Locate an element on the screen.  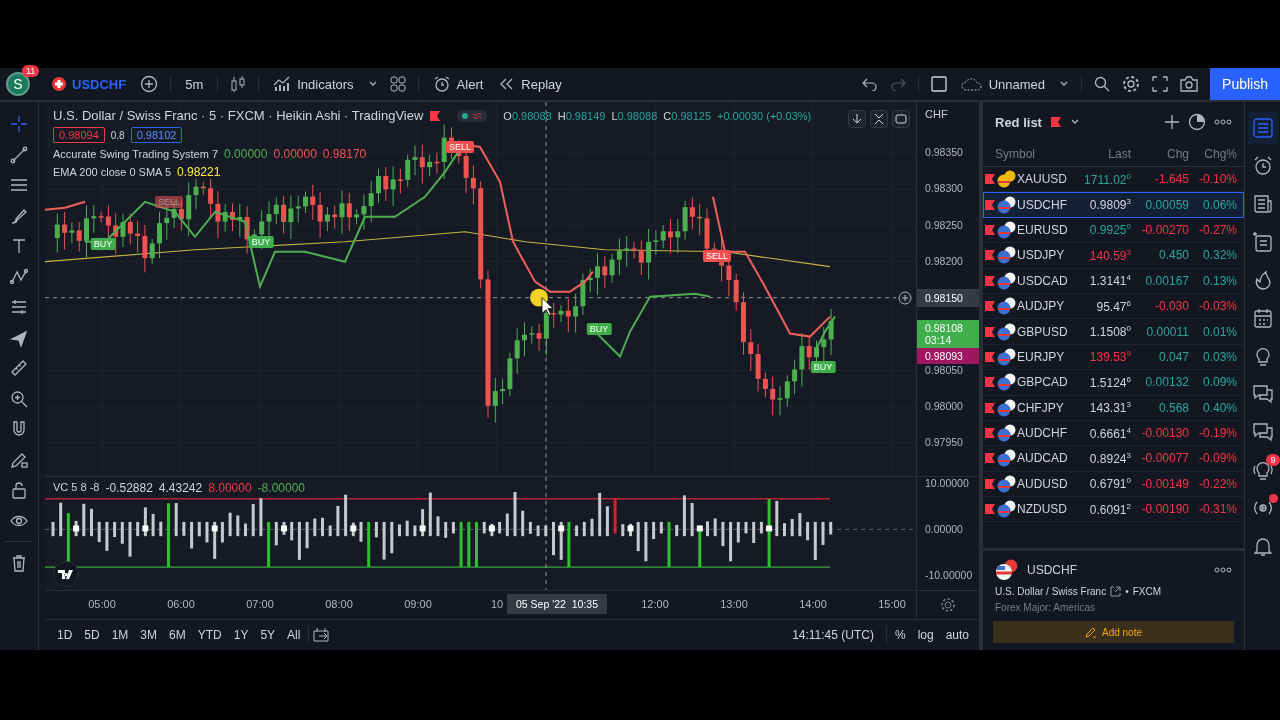
range-button: 5Y is located at coordinates (268, 635).